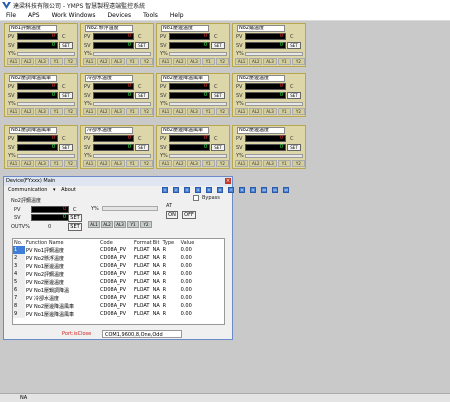  Describe the element at coordinates (117, 45) in the screenshot. I see `monitor-panel: No2.懸浮溫度 PV 0 C SV 0 SET Y% AL1 AL2 AL3 Y1 Y2` at that location.